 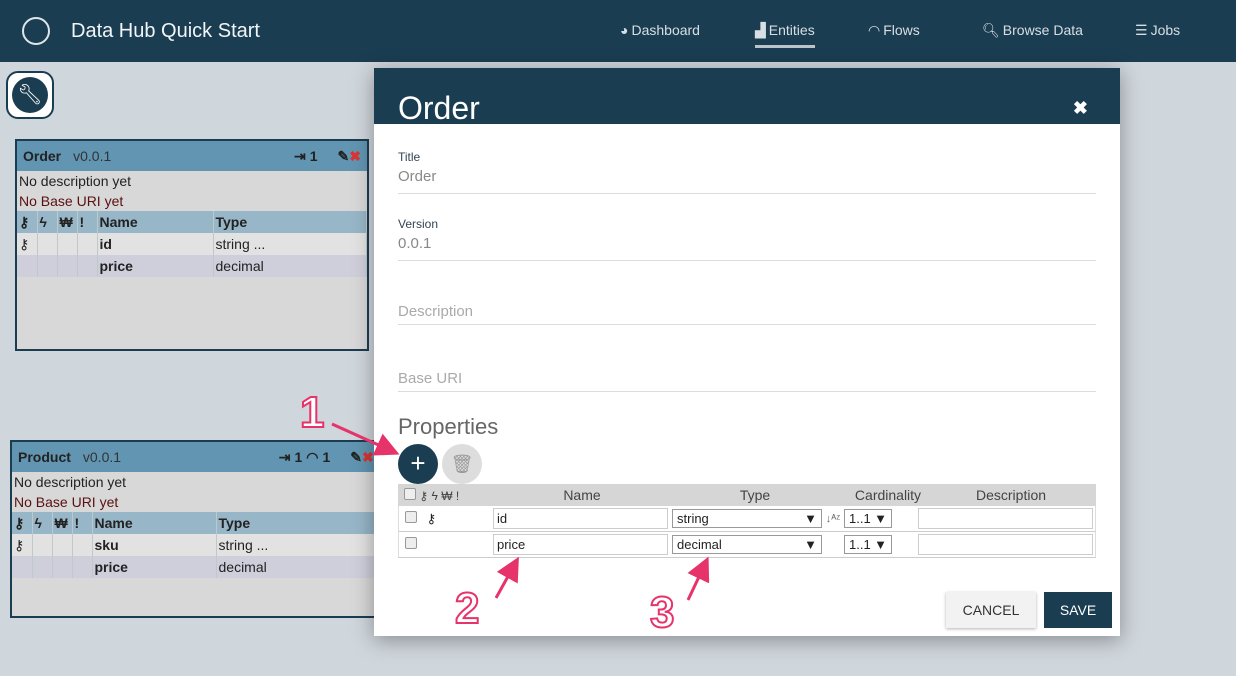 What do you see at coordinates (662, 612) in the screenshot?
I see `annotation-number-3: 3` at bounding box center [662, 612].